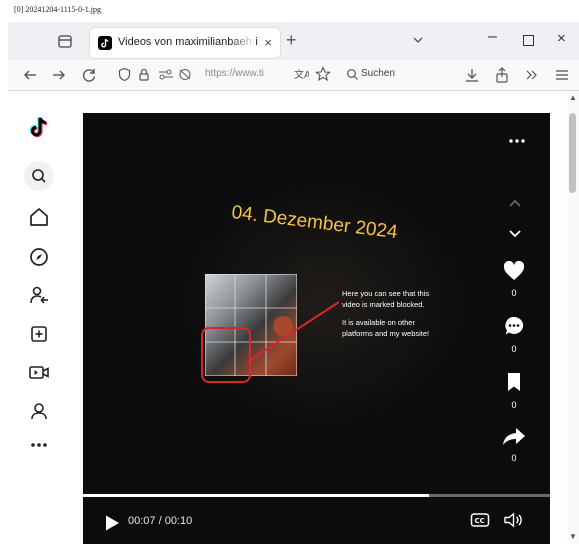  What do you see at coordinates (105, 43) in the screenshot?
I see `tiktok-icon` at bounding box center [105, 43].